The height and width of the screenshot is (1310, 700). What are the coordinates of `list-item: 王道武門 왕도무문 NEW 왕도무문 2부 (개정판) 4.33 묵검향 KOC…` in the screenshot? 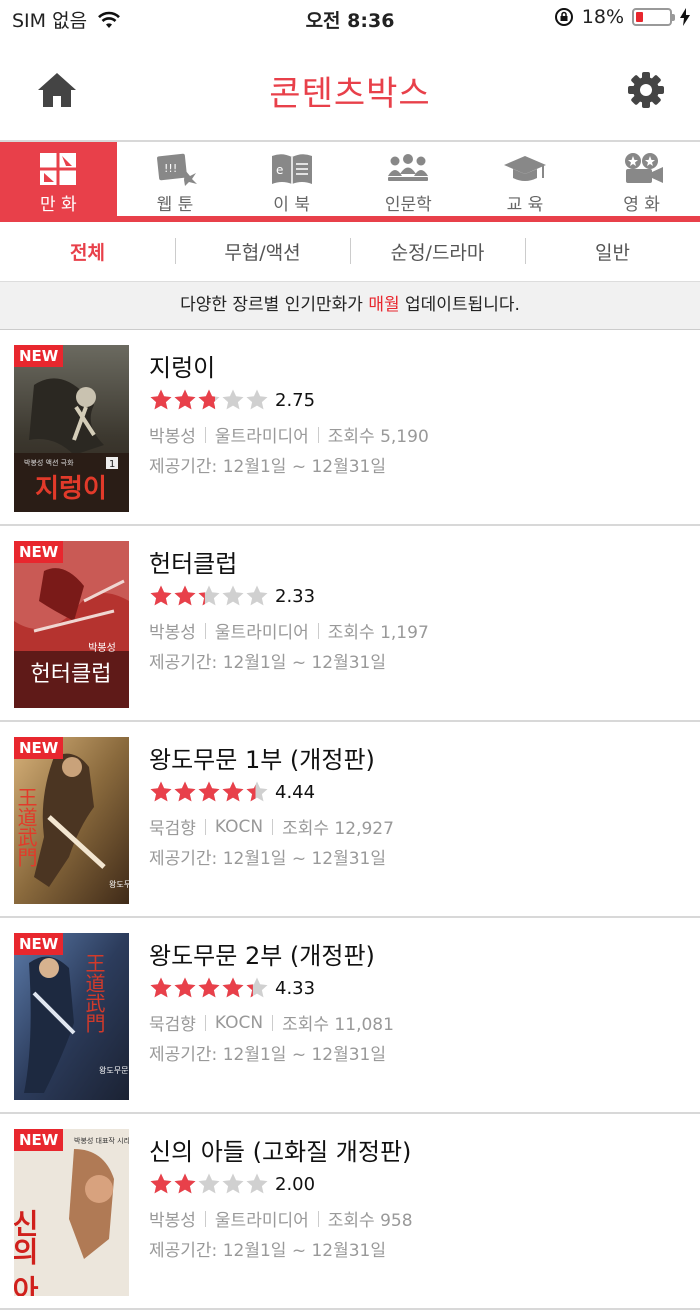 It's located at (350, 1016).